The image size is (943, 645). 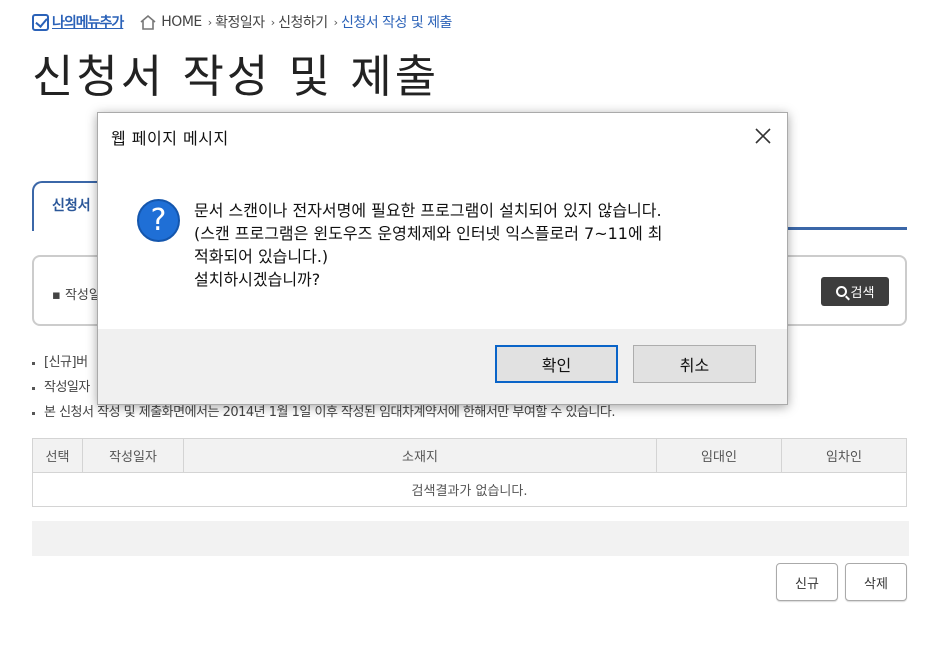 I want to click on breadcrumb-bar: 나의메뉴추가 HOME › 확정일자 › 신청하기 › 신청서 작성 및 제출, so click(x=242, y=22).